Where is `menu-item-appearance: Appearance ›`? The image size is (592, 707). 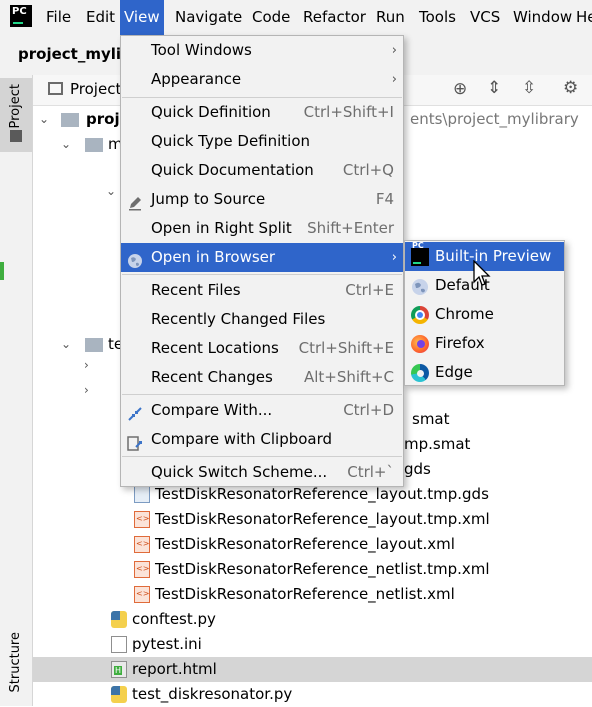 menu-item-appearance: Appearance › is located at coordinates (262, 79).